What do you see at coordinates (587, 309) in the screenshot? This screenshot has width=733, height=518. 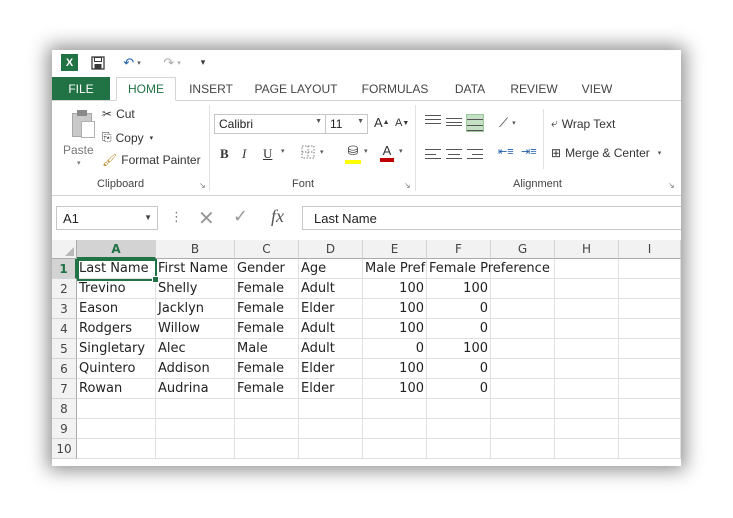 I see `cell-h3` at bounding box center [587, 309].